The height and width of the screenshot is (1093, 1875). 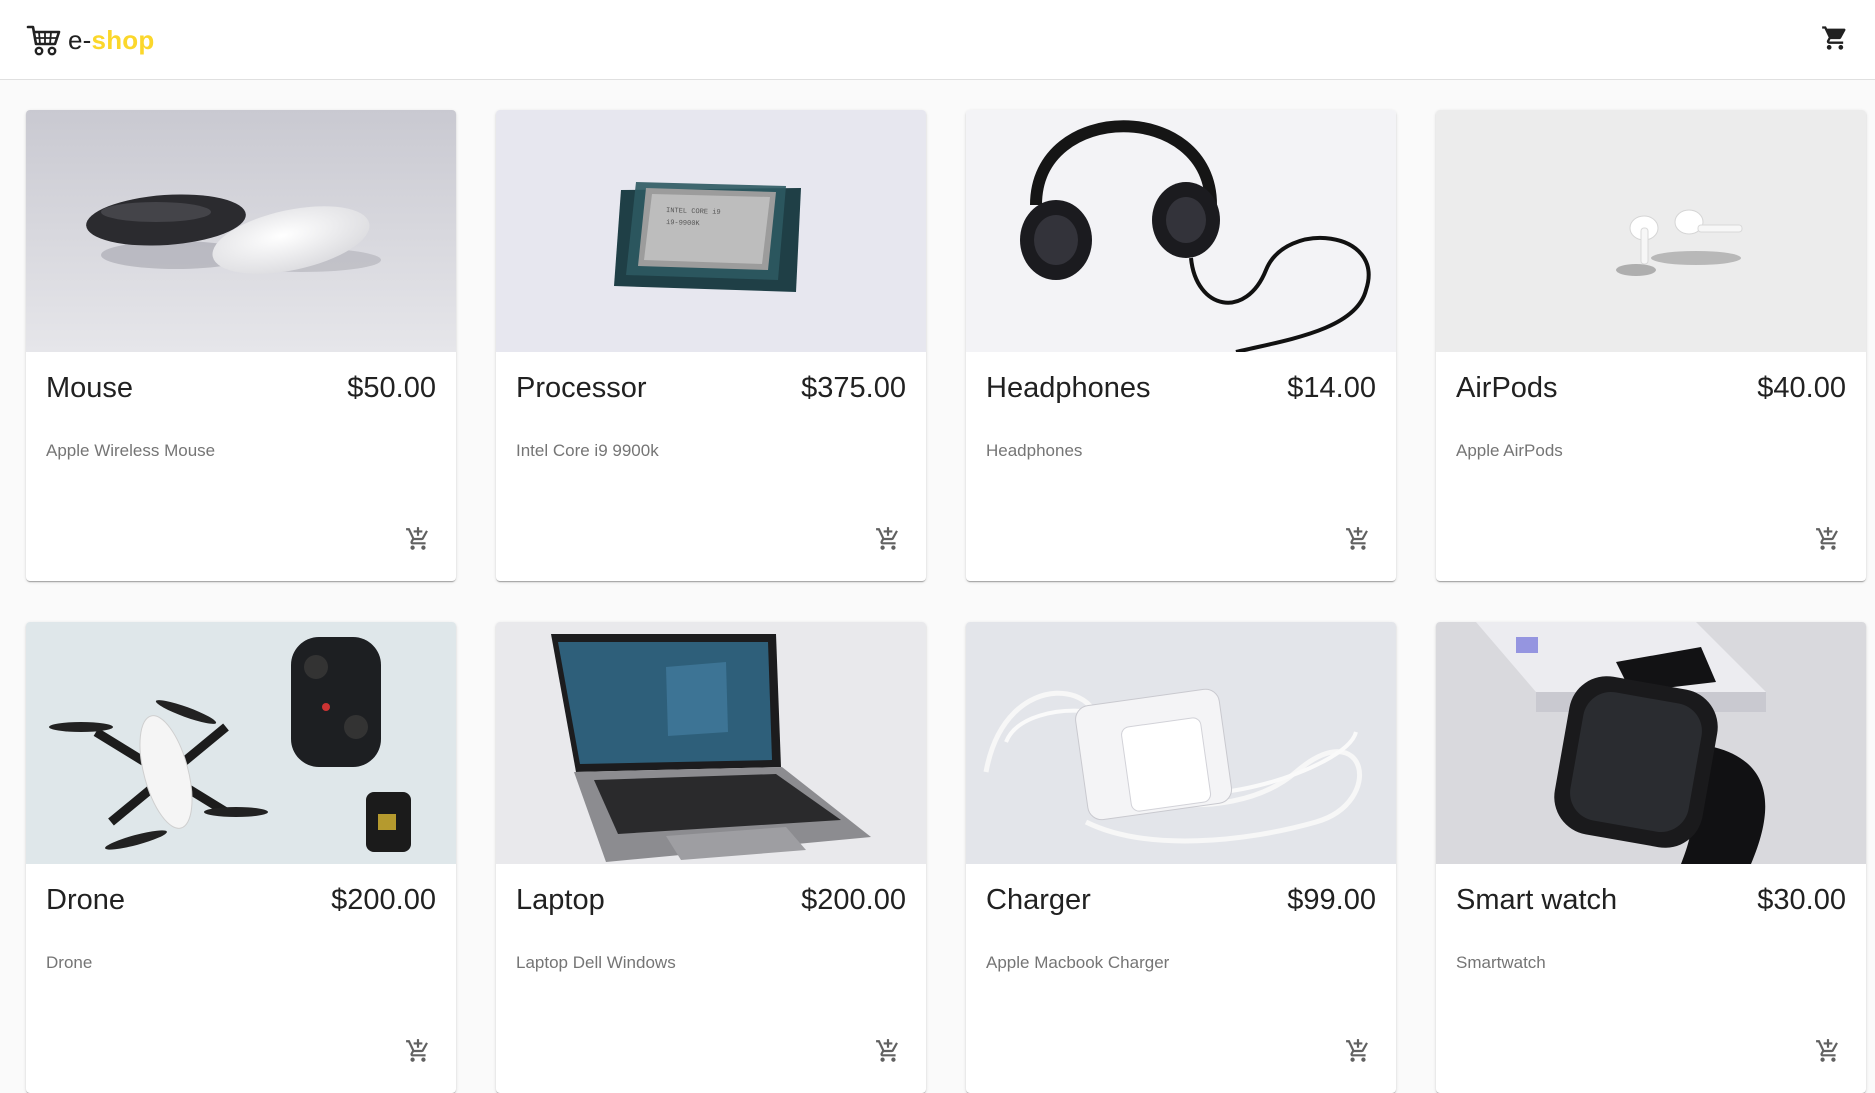 I want to click on brand-prefix: e-, so click(x=80, y=39).